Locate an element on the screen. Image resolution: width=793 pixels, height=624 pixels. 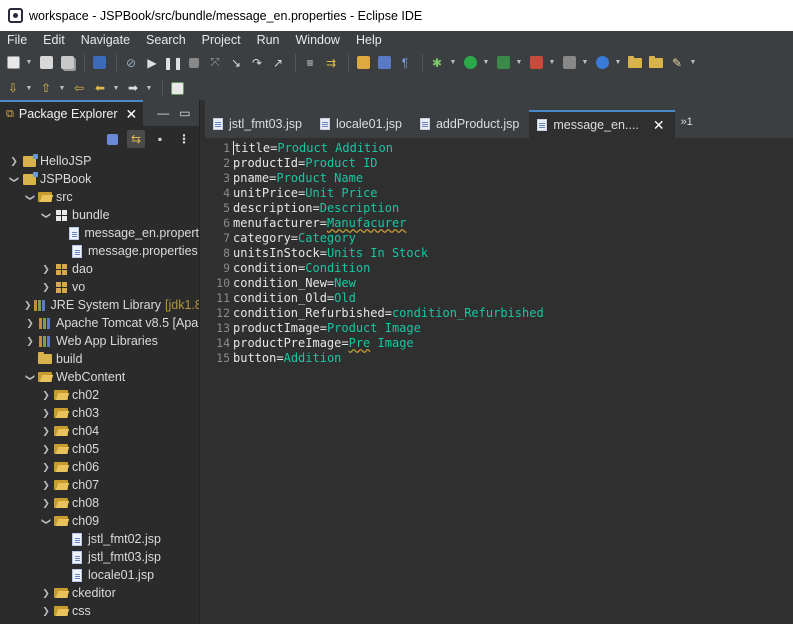
last-edit-dropdown-icon: ▼ is located at coordinates (62, 88).